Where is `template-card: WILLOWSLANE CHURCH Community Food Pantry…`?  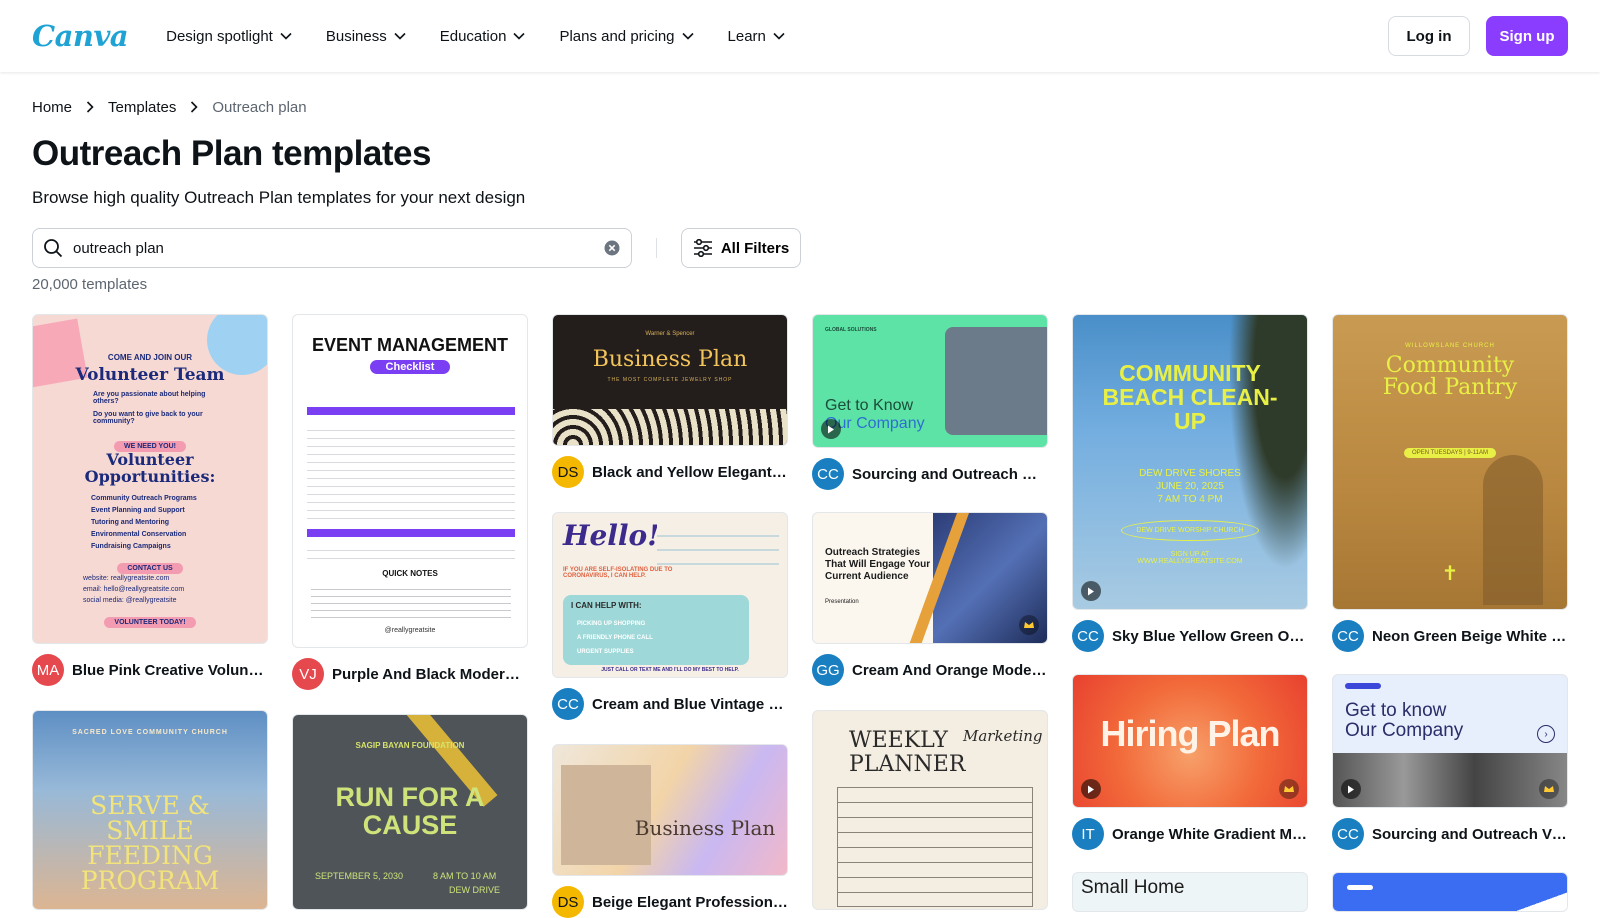 template-card: WILLOWSLANE CHURCH Community Food Pantry… is located at coordinates (1450, 483).